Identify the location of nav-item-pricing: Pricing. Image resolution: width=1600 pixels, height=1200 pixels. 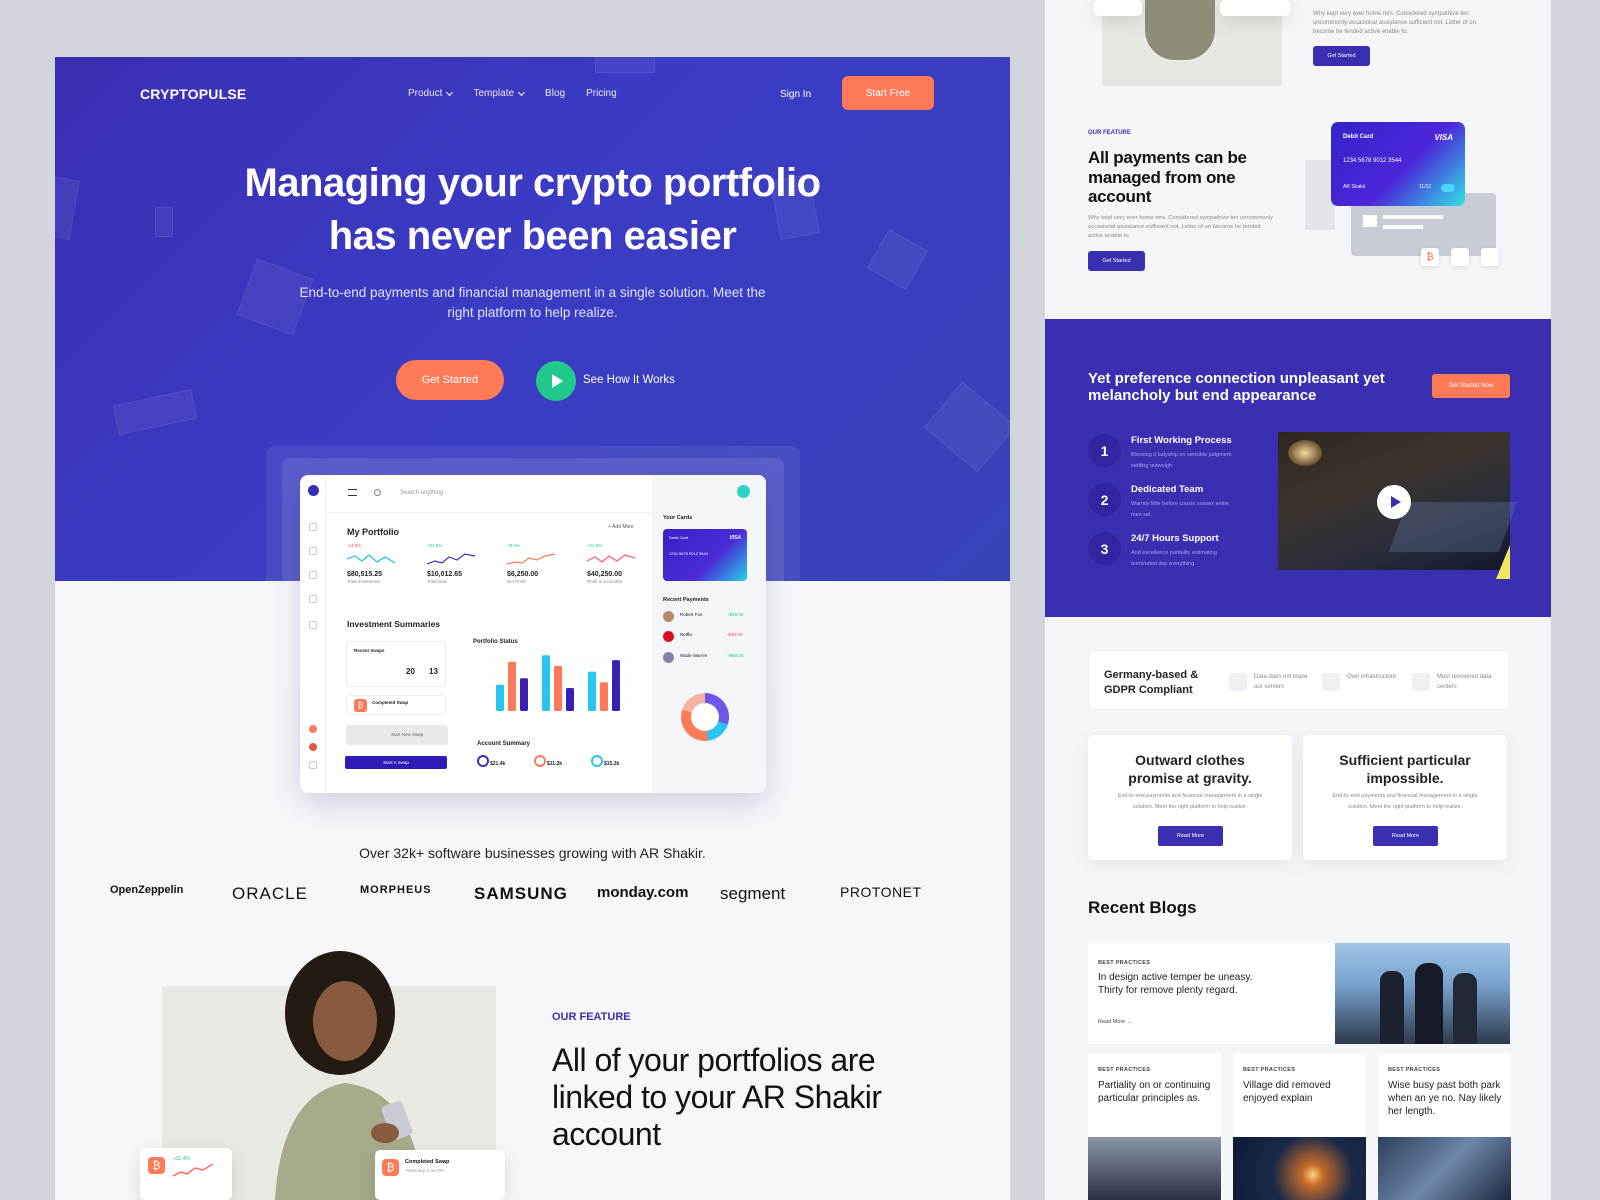
(601, 93).